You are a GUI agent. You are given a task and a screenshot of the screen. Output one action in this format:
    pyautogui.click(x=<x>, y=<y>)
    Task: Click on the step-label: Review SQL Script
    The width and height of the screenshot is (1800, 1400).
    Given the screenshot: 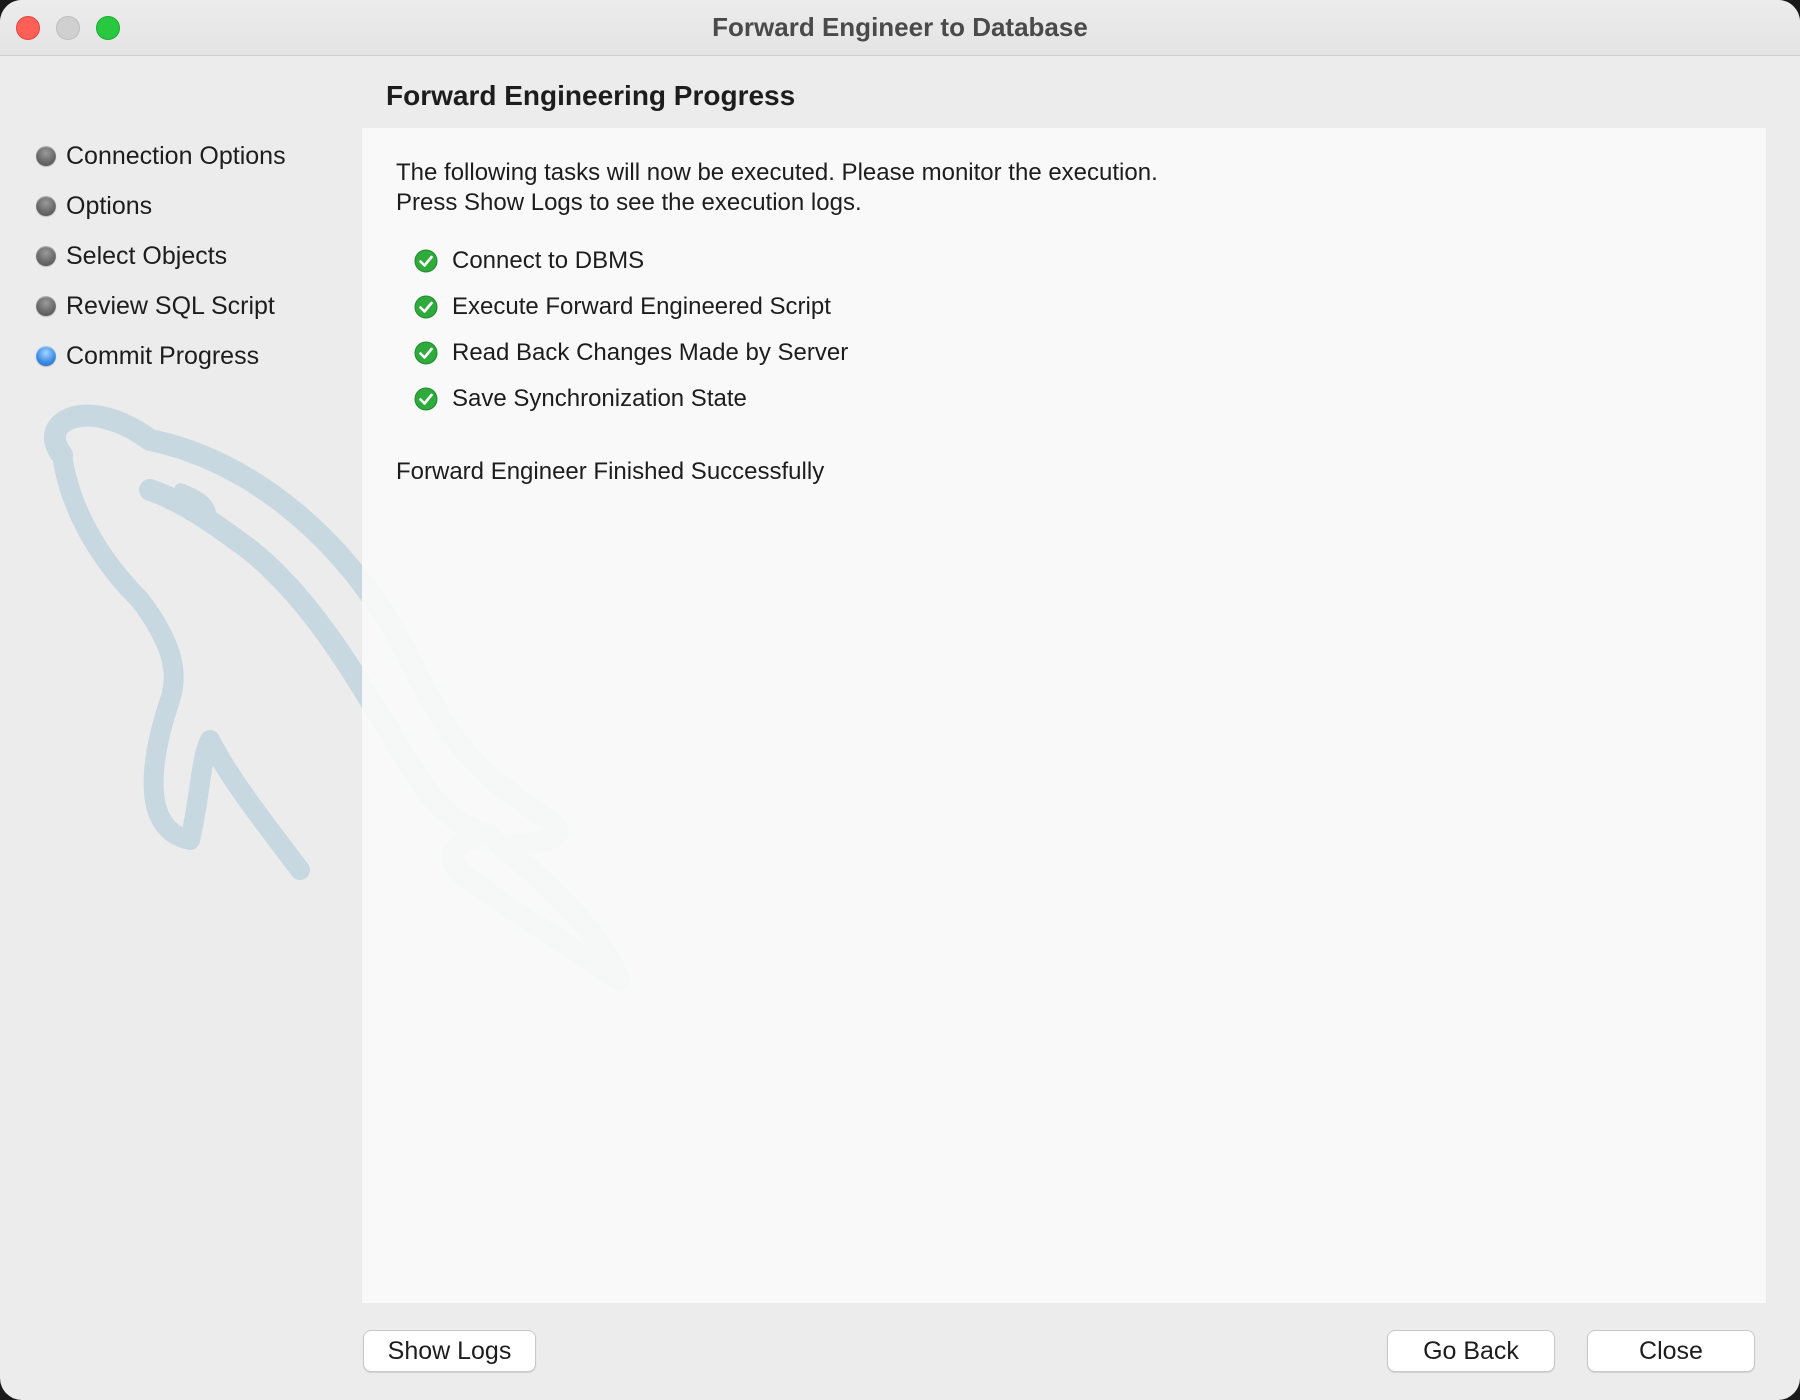 What is the action you would take?
    pyautogui.click(x=170, y=305)
    